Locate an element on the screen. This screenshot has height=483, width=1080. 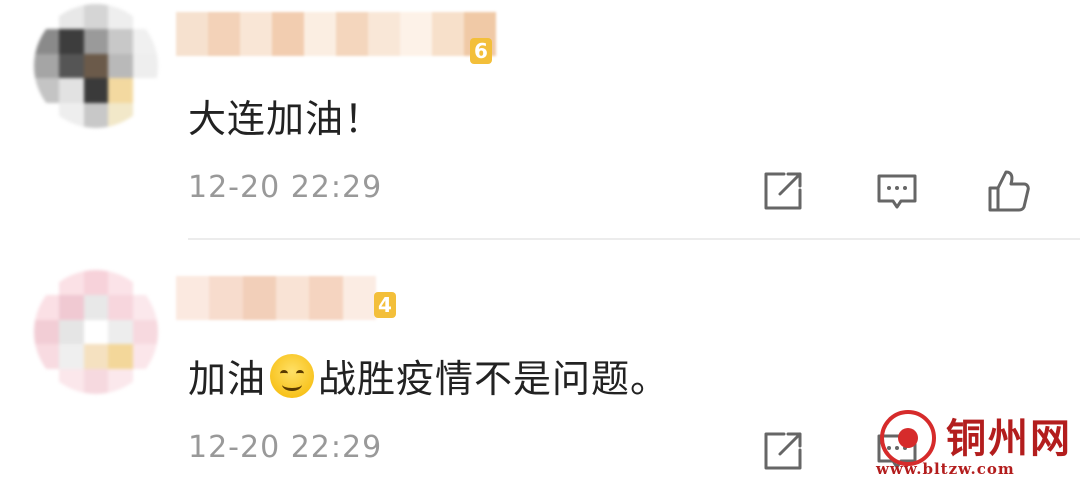
watermark-name: 铜州网 is located at coordinates (1009, 438).